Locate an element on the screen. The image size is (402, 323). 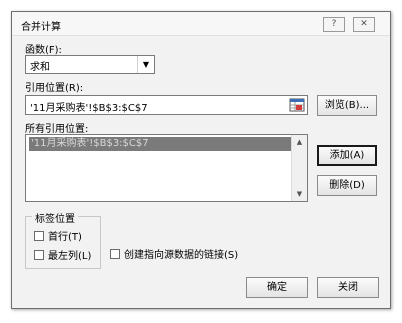
all-references-label: 所有引用位置: is located at coordinates (57, 129).